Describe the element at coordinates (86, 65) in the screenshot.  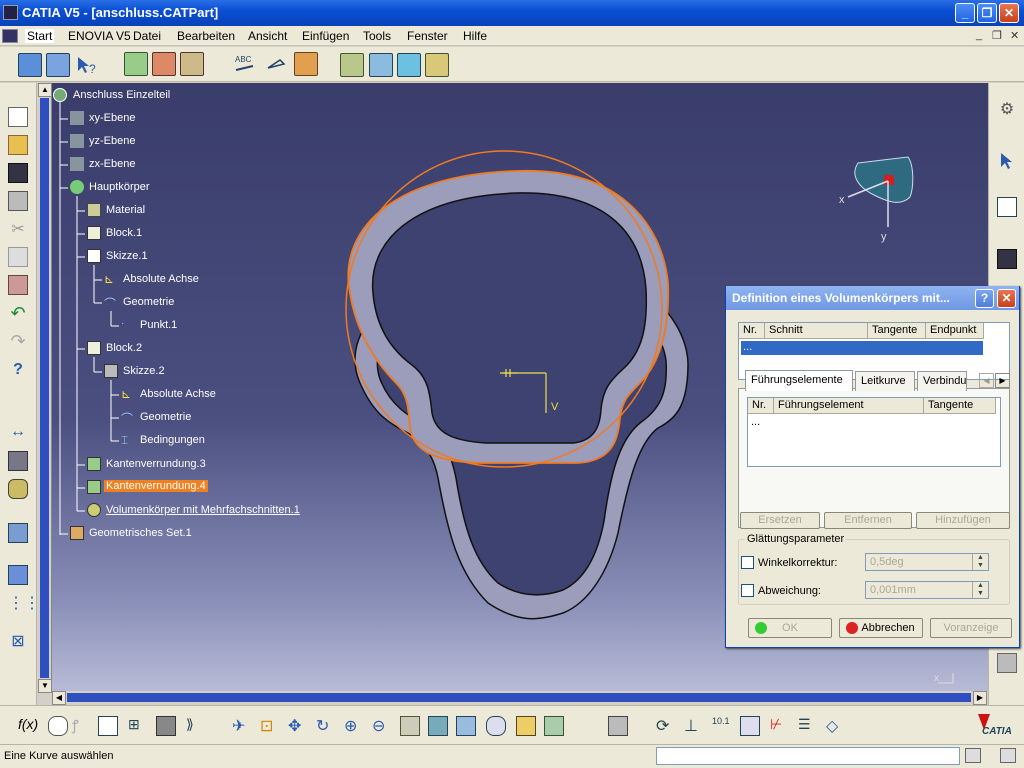
I see `whats-this-icon: ?` at that location.